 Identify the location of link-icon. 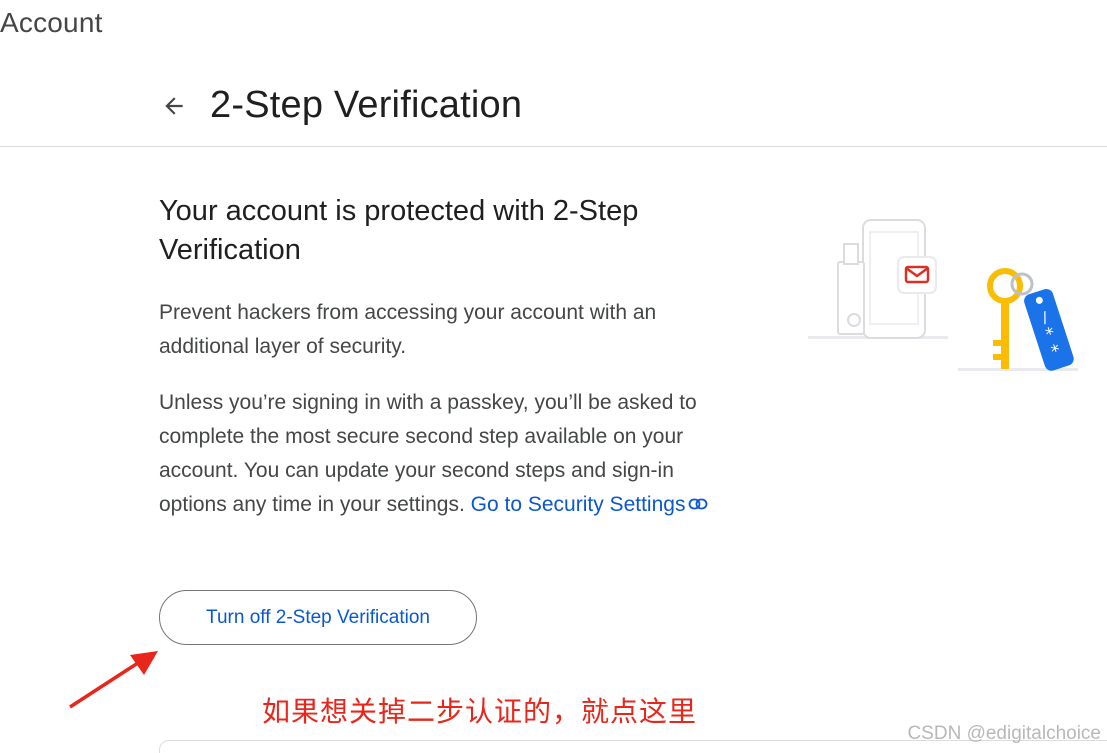
(698, 505).